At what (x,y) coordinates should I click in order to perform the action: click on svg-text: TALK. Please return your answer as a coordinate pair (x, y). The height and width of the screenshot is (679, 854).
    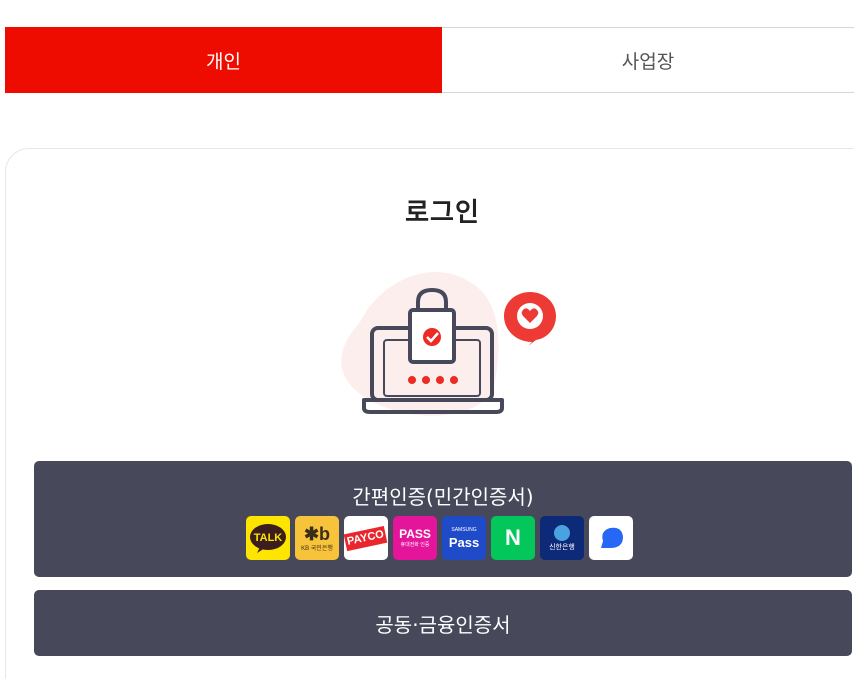
    Looking at the image, I should click on (268, 538).